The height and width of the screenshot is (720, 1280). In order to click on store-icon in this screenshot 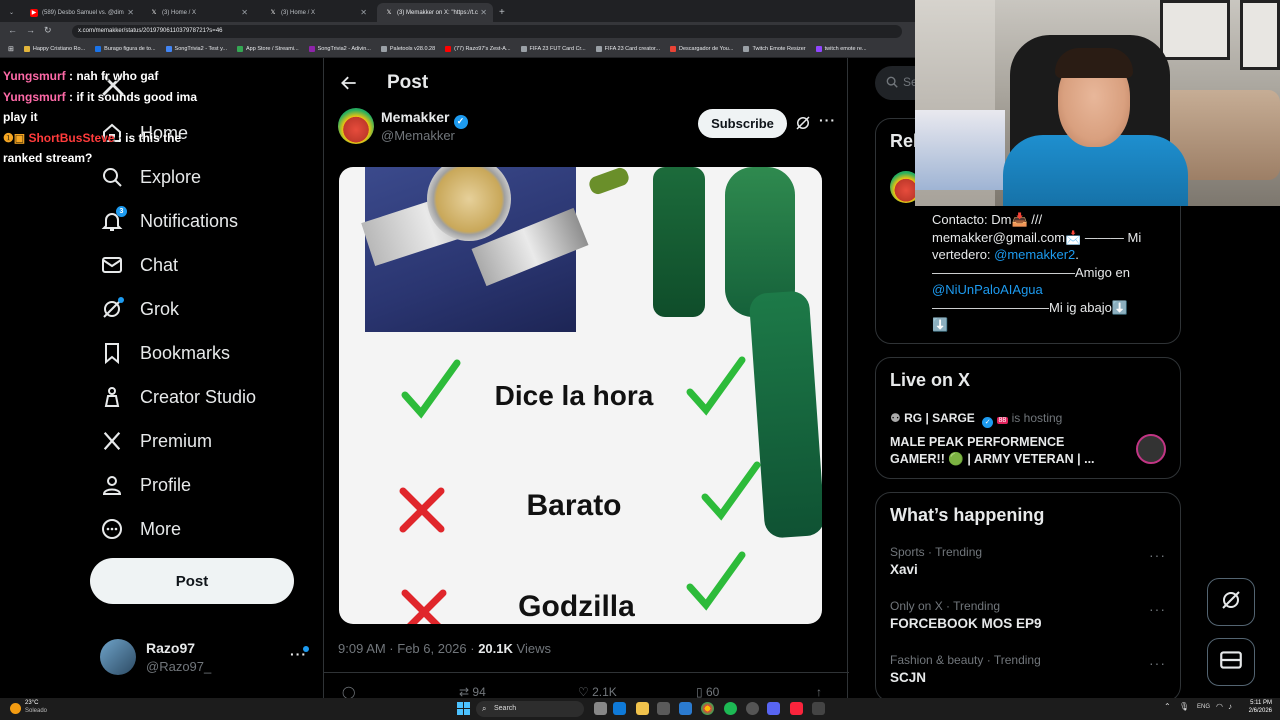, I will do `click(663, 708)`.